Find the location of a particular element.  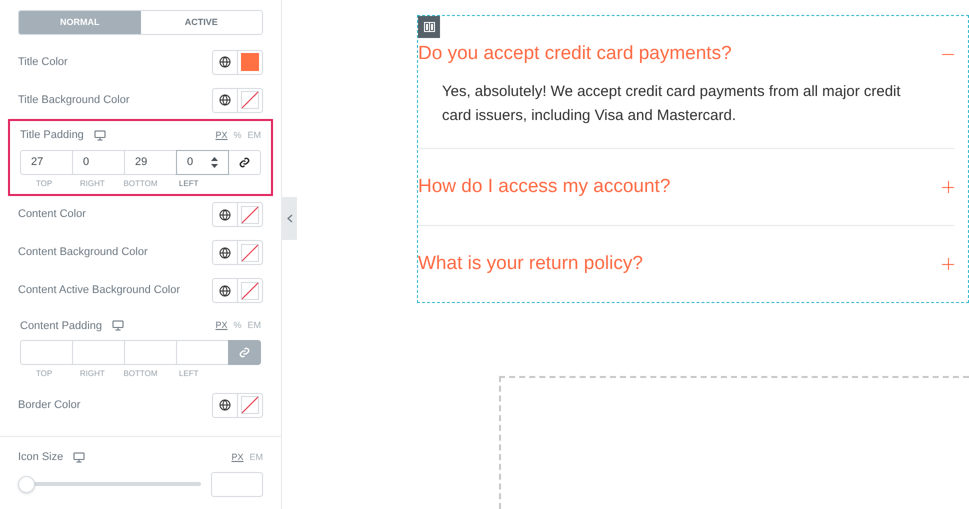

control-label: Title Padding is located at coordinates (52, 135).